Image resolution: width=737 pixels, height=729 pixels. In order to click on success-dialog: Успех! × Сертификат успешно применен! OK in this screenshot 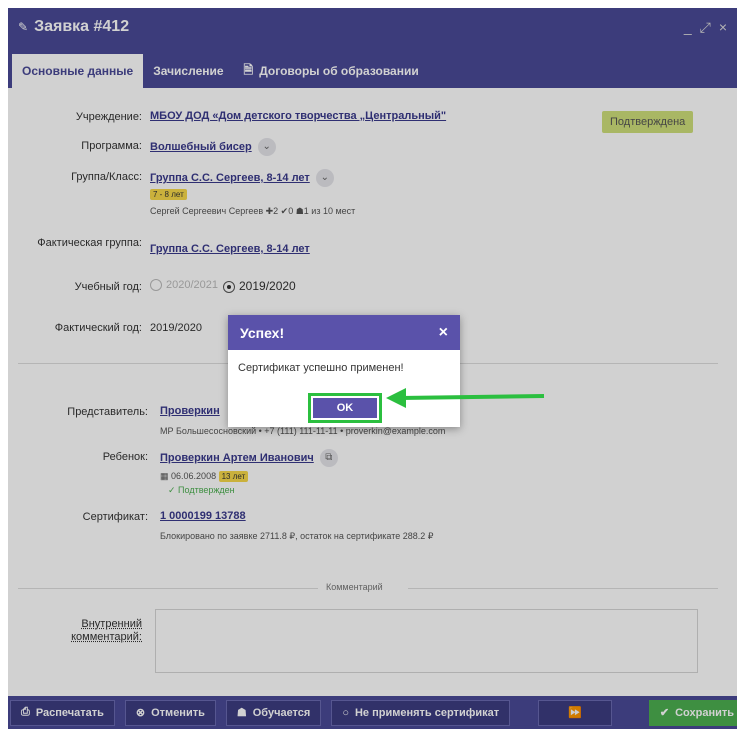, I will do `click(344, 371)`.